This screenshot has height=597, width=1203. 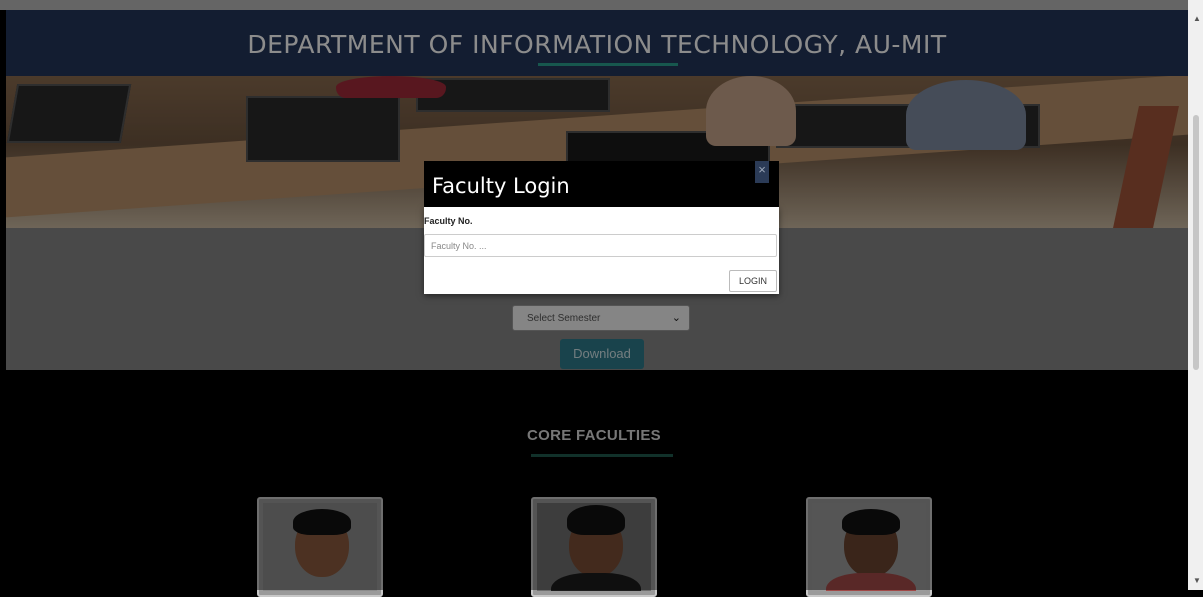 I want to click on scroll-down-icon: ▼, so click(x=1197, y=580).